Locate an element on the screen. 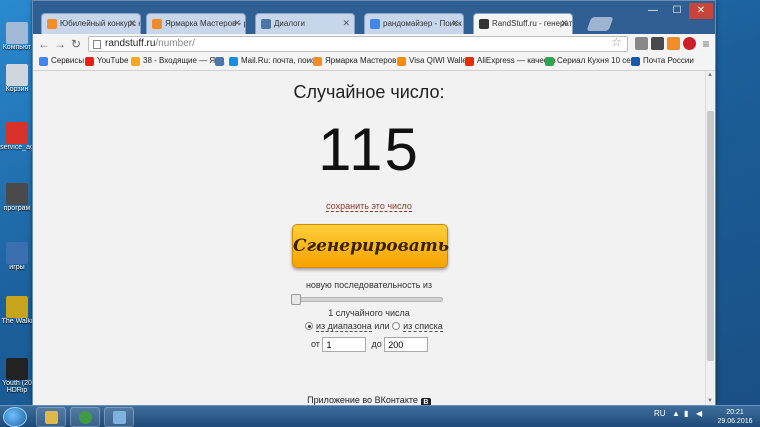 This screenshot has height=427, width=760. desktop-icon-label: програм is located at coordinates (17, 208).